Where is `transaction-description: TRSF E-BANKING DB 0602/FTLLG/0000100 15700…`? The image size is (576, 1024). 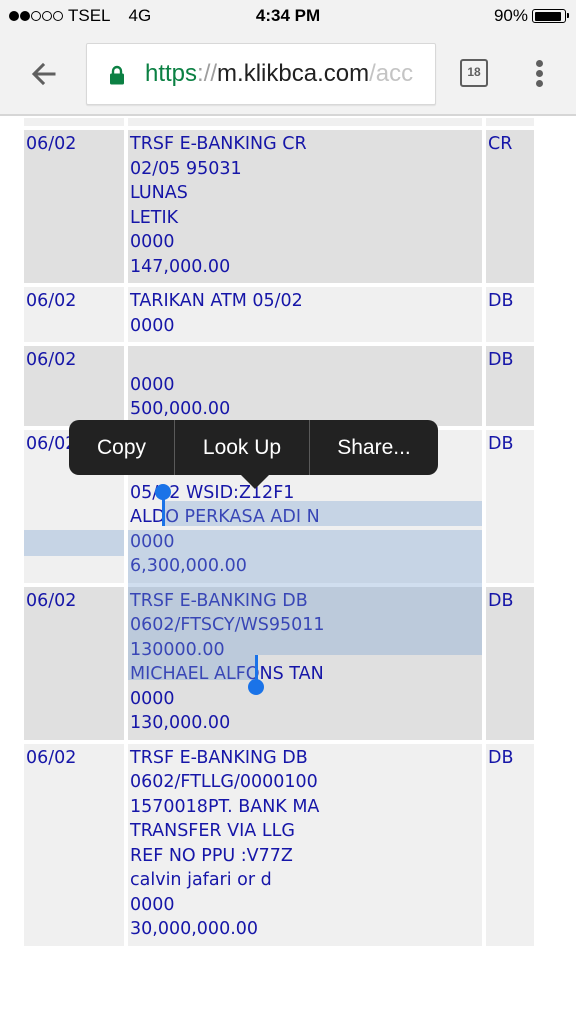
transaction-description: TRSF E-BANKING DB 0602/FTLLG/0000100 15700… is located at coordinates (305, 844).